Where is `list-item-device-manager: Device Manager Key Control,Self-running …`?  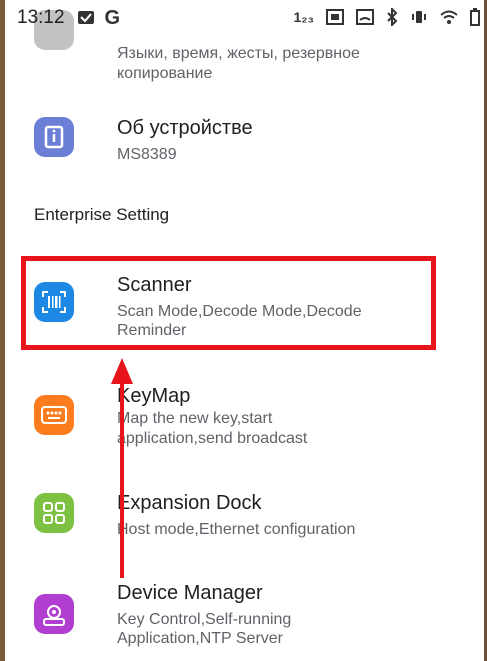
list-item-device-manager: Device Manager Key Control,Self-running … is located at coordinates (244, 617).